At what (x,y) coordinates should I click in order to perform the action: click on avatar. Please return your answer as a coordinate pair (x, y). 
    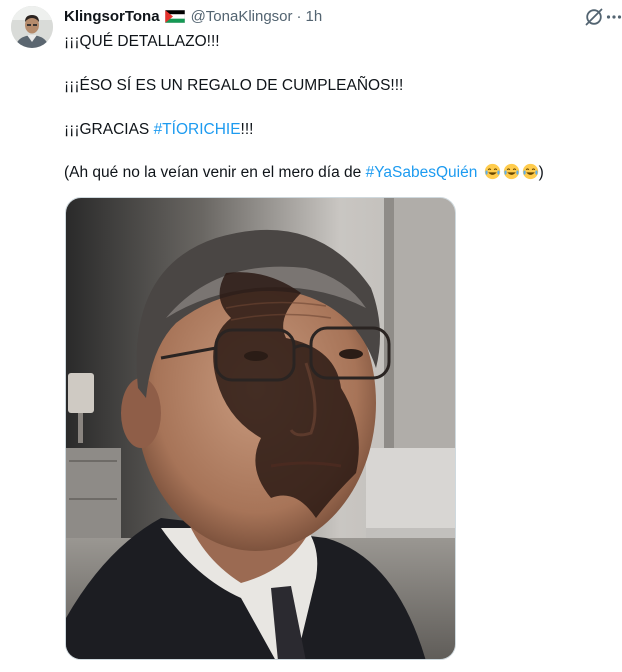
    Looking at the image, I should click on (32, 27).